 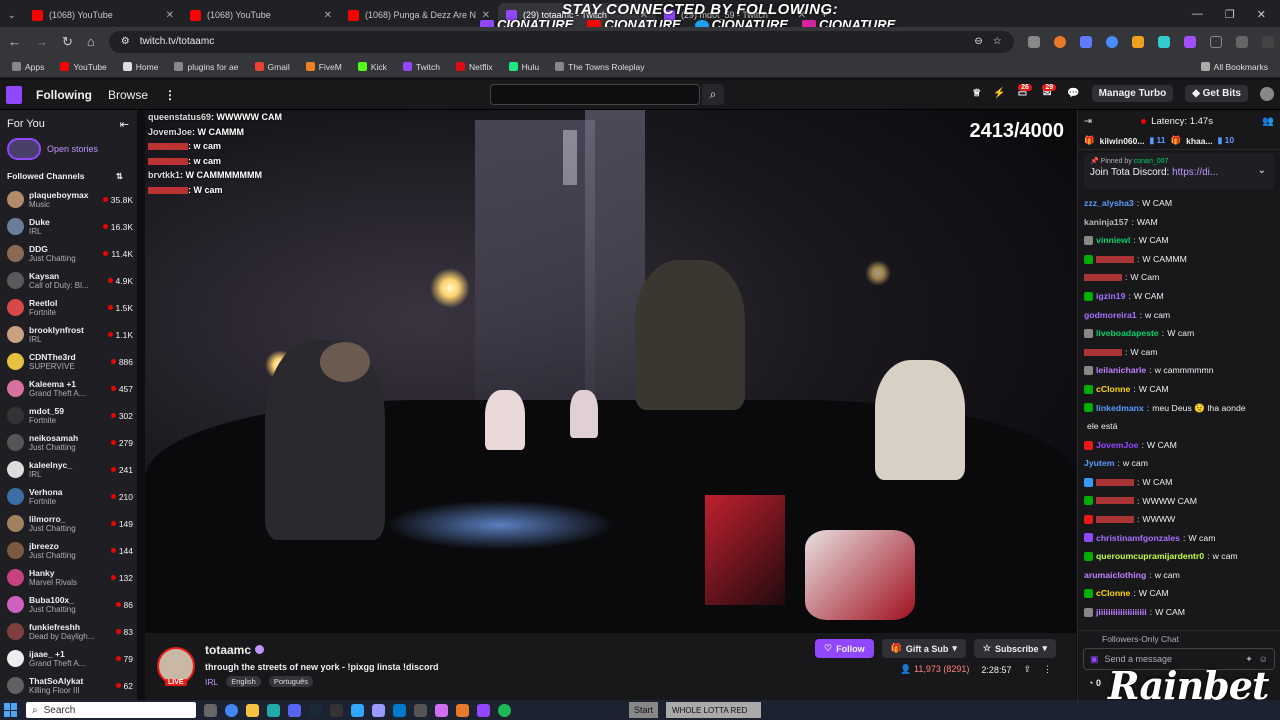 What do you see at coordinates (68, 307) in the screenshot?
I see `sidebar-channel: Reetlol Fortnite 1.5K` at bounding box center [68, 307].